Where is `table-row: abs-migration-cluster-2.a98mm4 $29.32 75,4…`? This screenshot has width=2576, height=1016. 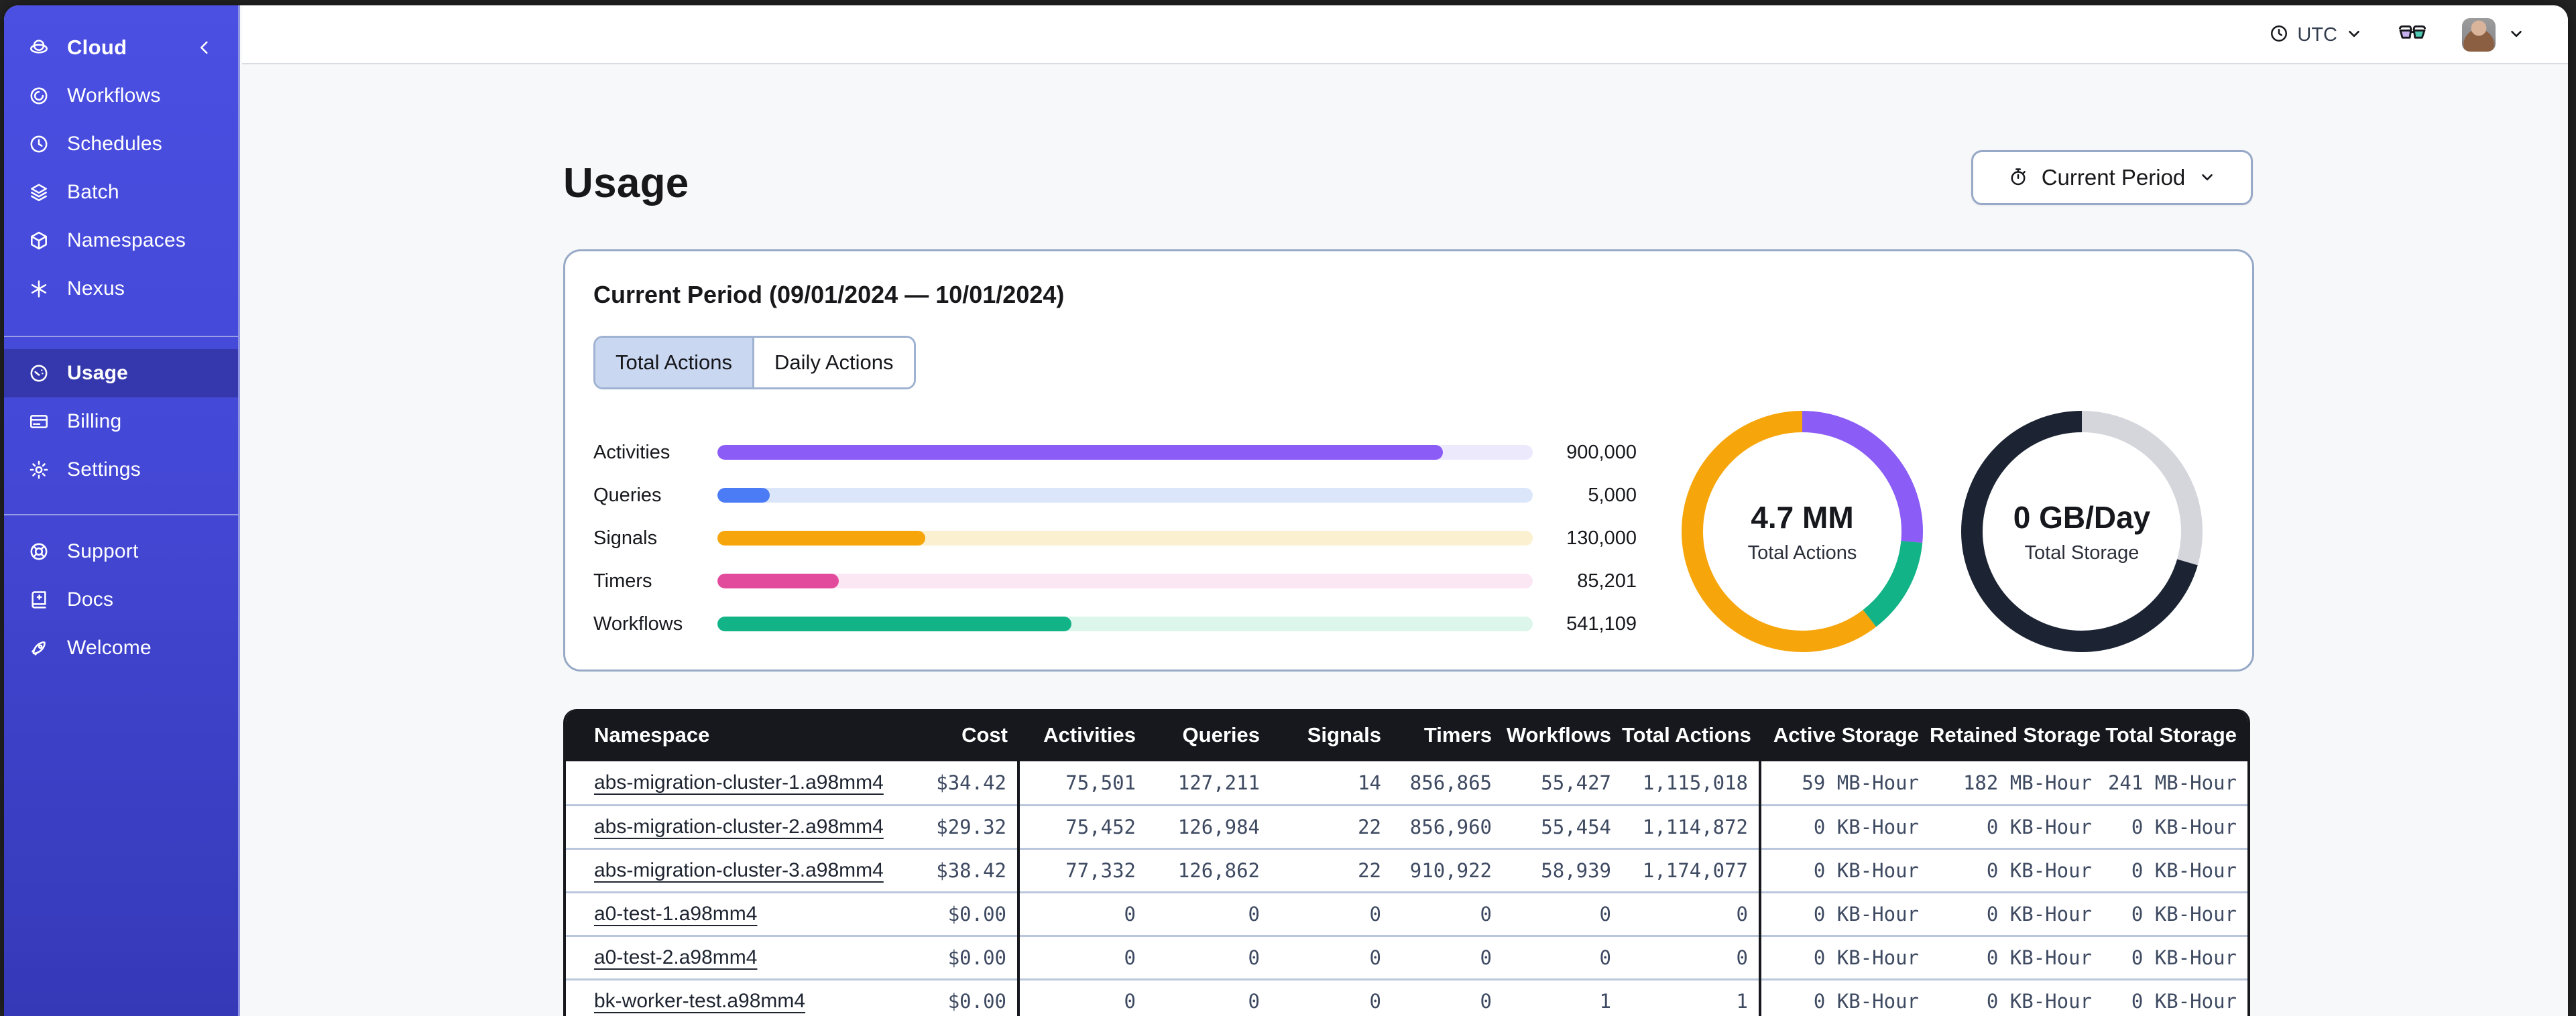 table-row: abs-migration-cluster-2.a98mm4 $29.32 75,4… is located at coordinates (1406, 827).